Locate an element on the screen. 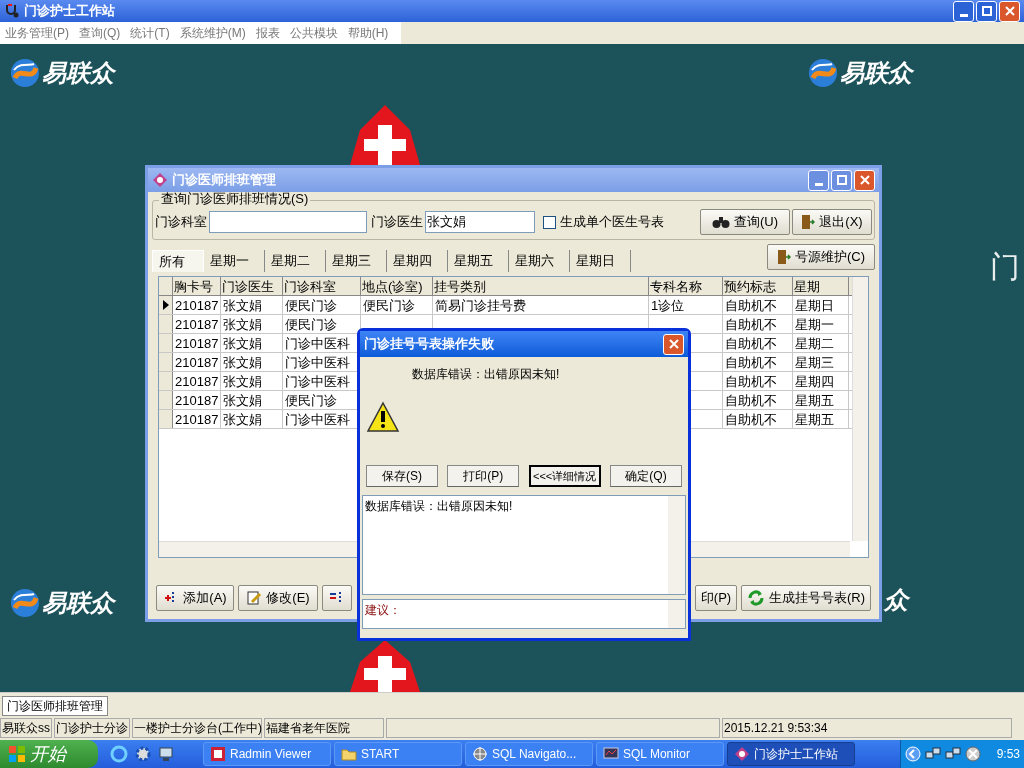 This screenshot has height=768, width=1024. column-header: 挂号类别 is located at coordinates (541, 286).